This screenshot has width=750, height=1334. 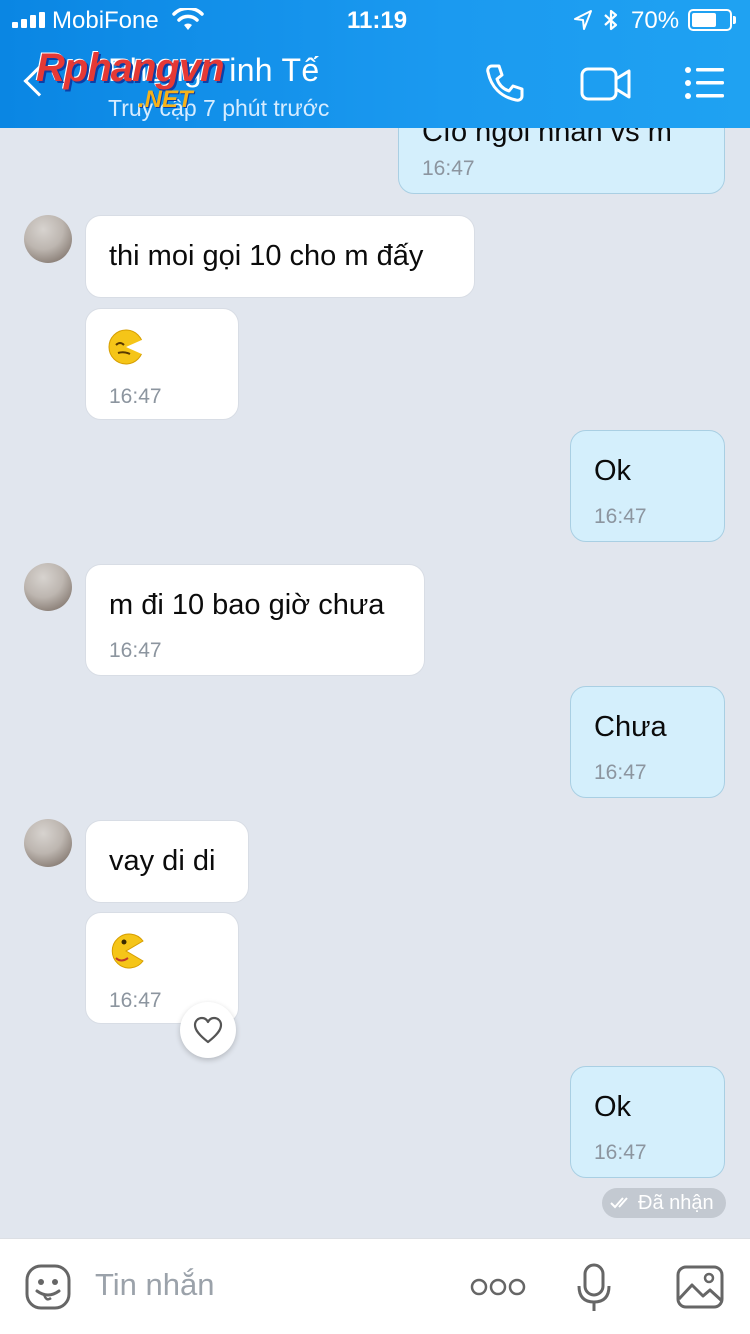 What do you see at coordinates (162, 364) in the screenshot?
I see `message-bubble-incoming: 16:47` at bounding box center [162, 364].